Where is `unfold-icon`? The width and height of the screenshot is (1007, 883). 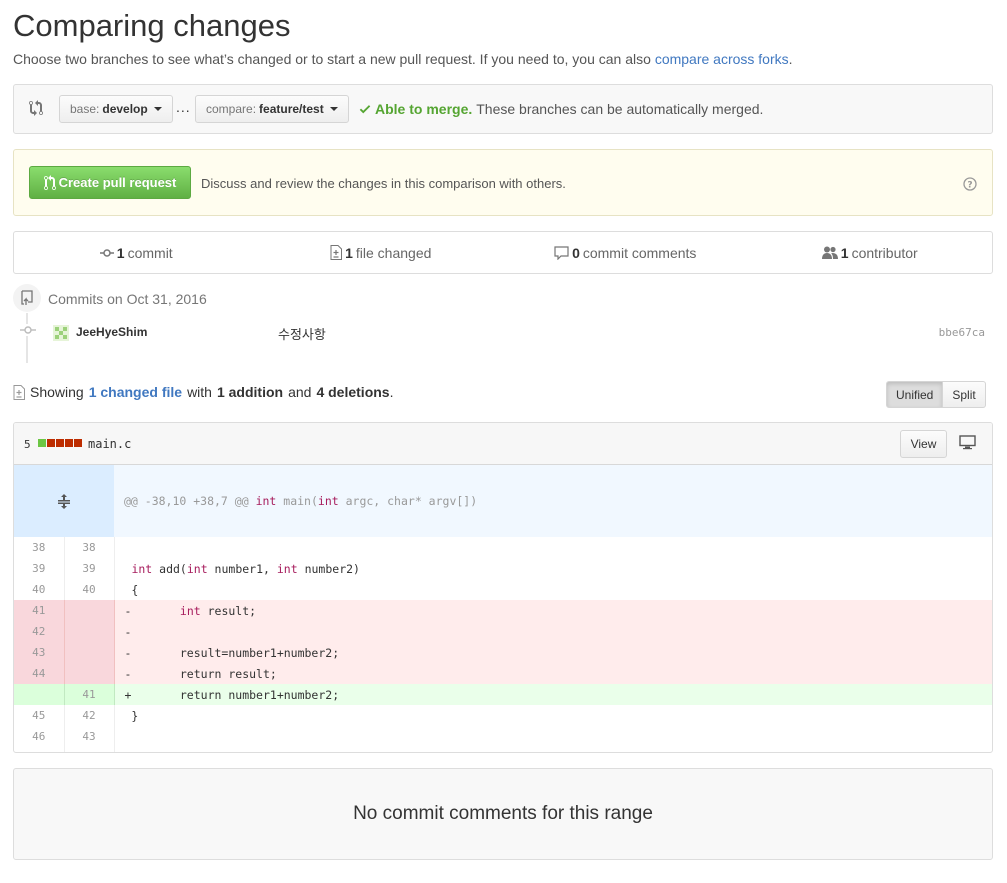
unfold-icon is located at coordinates (64, 501).